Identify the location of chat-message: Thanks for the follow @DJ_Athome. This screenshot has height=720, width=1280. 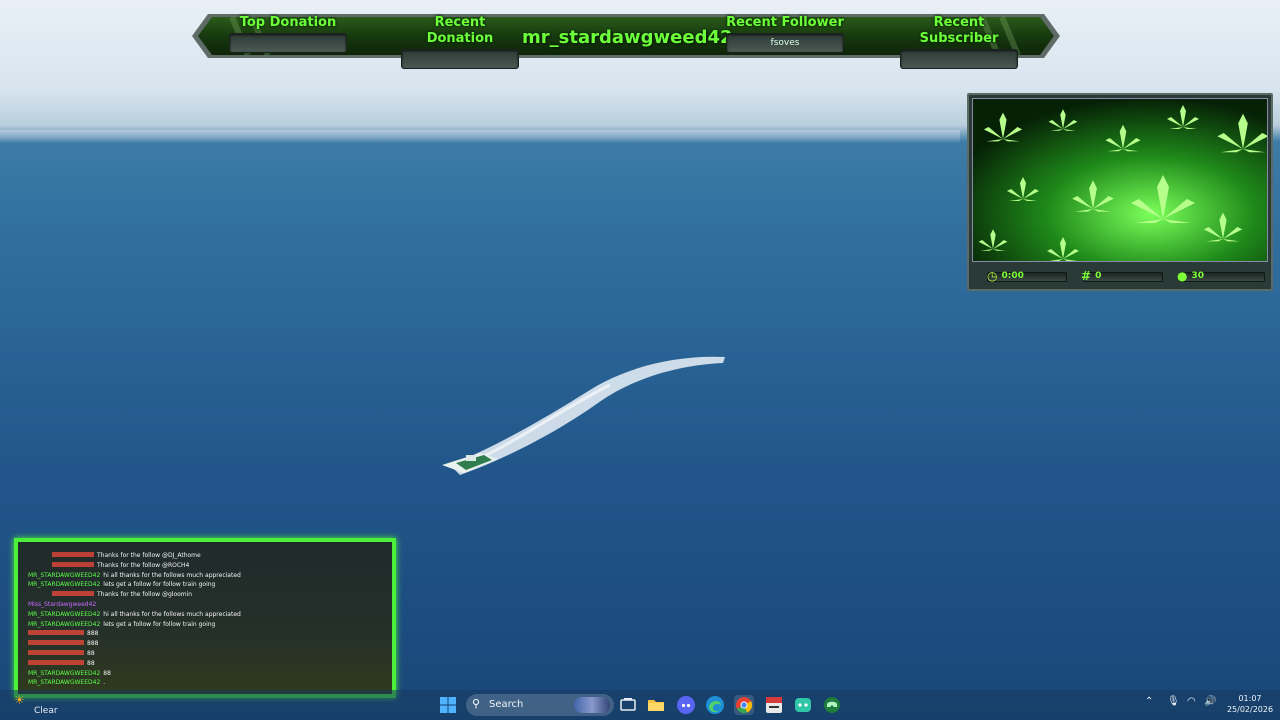
(114, 556).